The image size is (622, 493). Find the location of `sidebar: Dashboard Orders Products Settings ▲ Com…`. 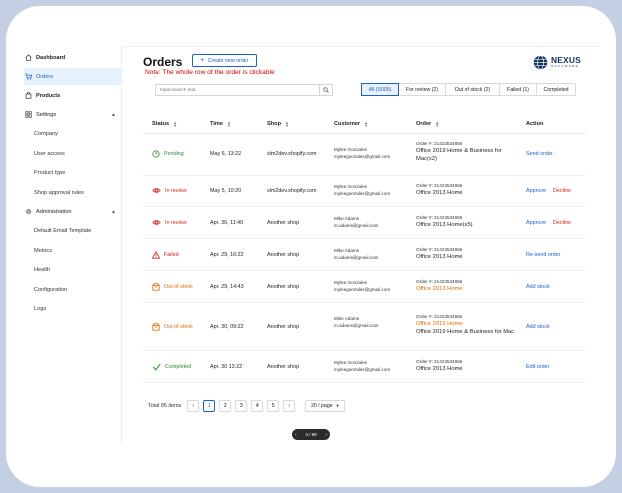

sidebar: Dashboard Orders Products Settings ▲ Com… is located at coordinates (73, 245).